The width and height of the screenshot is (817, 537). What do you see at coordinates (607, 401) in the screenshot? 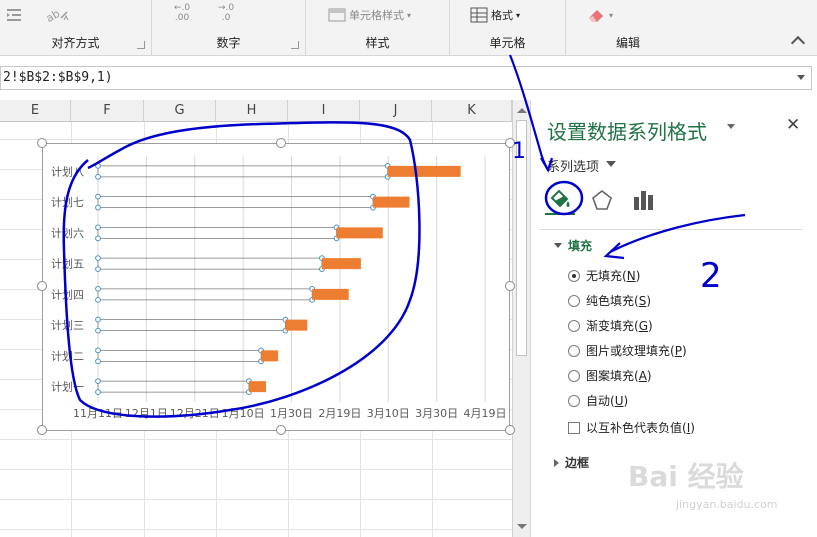
I see `fill-option-label: 自动(U)` at bounding box center [607, 401].